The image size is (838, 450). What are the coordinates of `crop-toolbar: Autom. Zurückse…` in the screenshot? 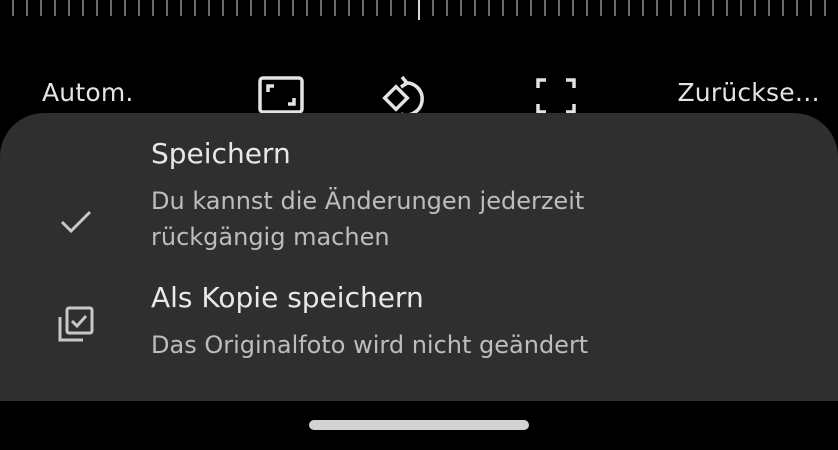 It's located at (419, 93).